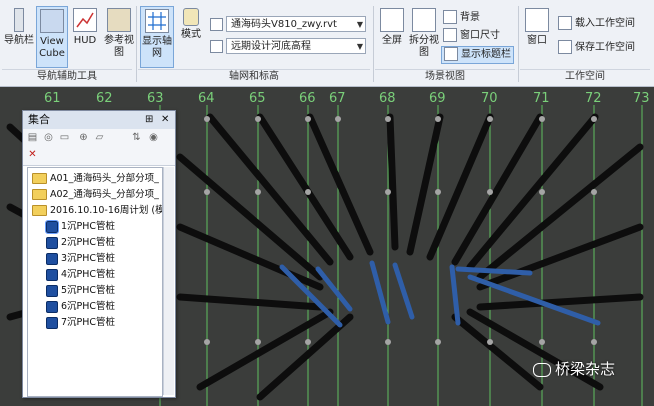  I want to click on nav-group-title: 导航辅助工具, so click(67, 76).